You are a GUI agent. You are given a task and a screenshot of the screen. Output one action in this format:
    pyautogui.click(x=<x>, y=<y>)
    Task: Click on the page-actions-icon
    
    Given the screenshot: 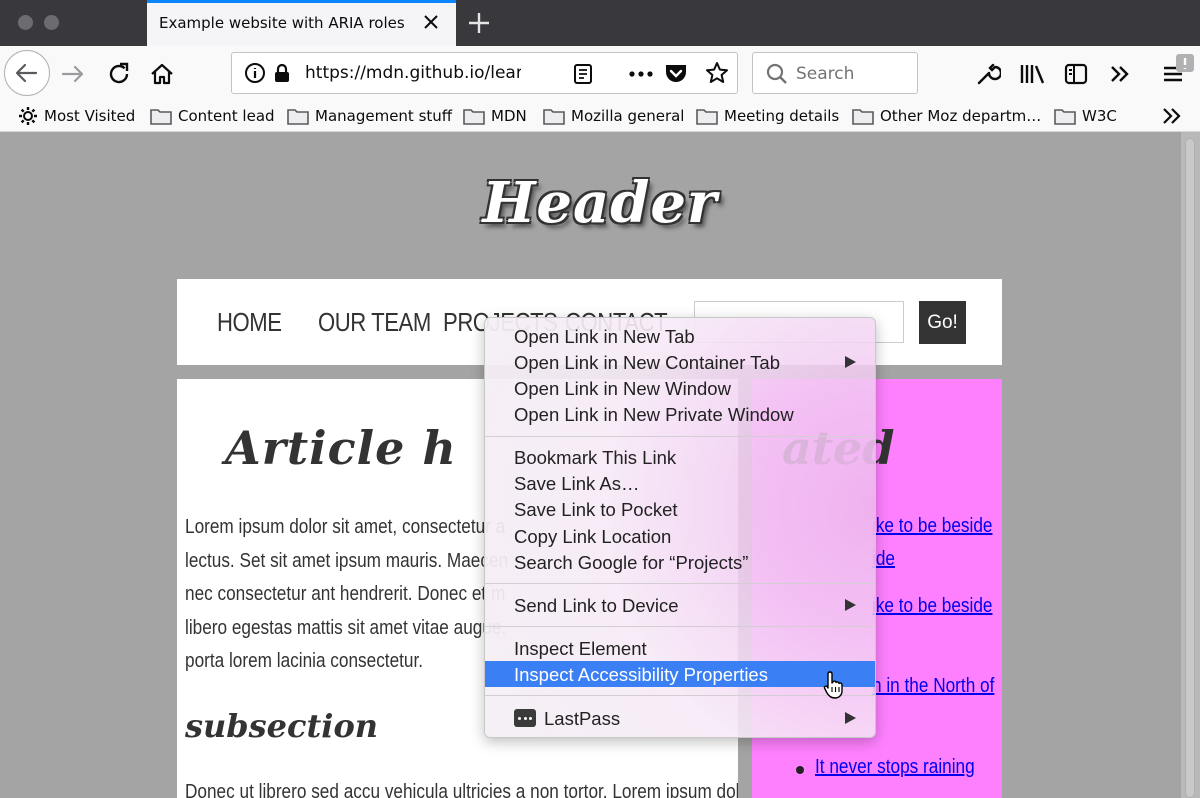 What is the action you would take?
    pyautogui.click(x=641, y=74)
    